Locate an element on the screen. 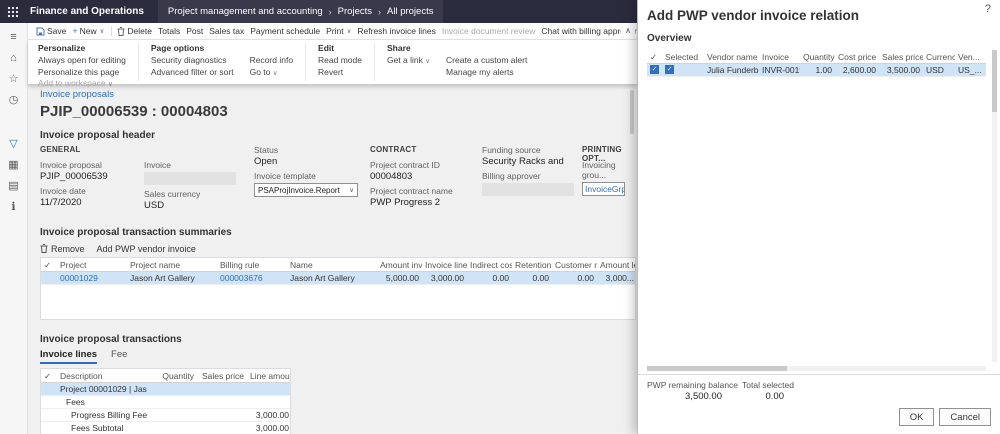 This screenshot has width=1000, height=434. advanced-filter-or-sort-button: Advanced filter or sort is located at coordinates (192, 73).